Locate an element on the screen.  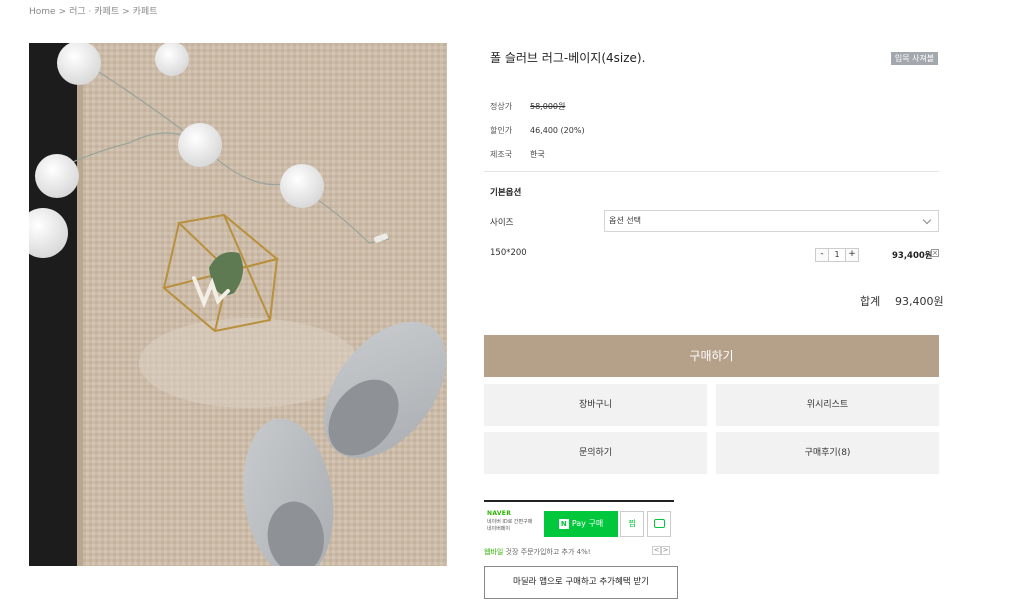
product-title: 폴 슬러브 러그-베이지(4size). is located at coordinates (568, 58).